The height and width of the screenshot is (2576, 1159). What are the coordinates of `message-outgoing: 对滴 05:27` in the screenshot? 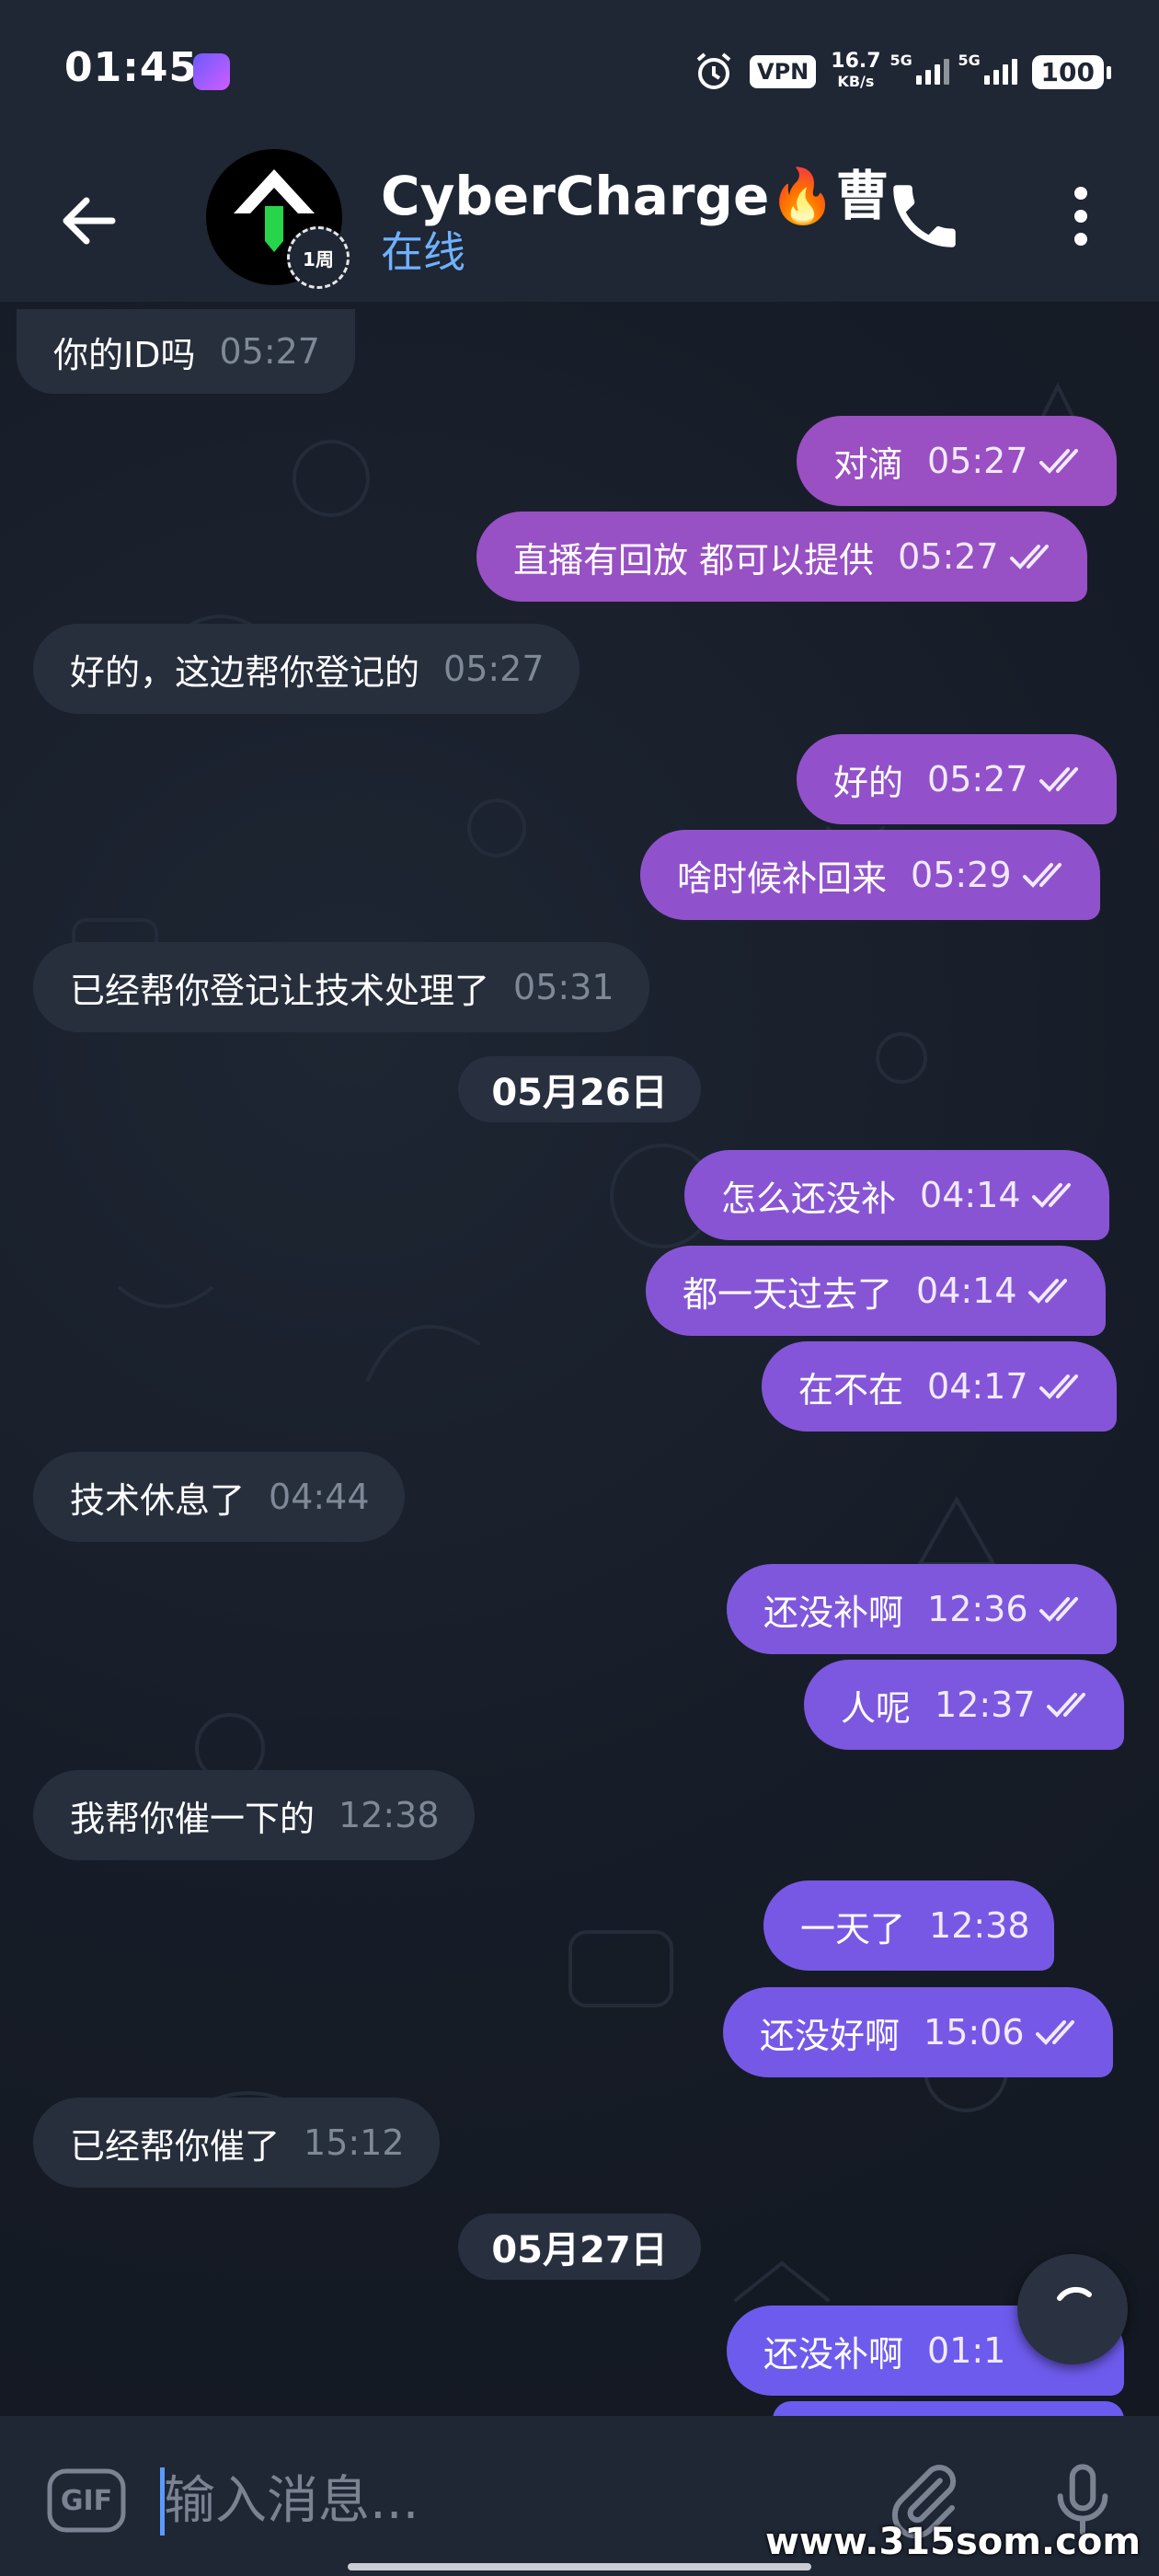 It's located at (957, 461).